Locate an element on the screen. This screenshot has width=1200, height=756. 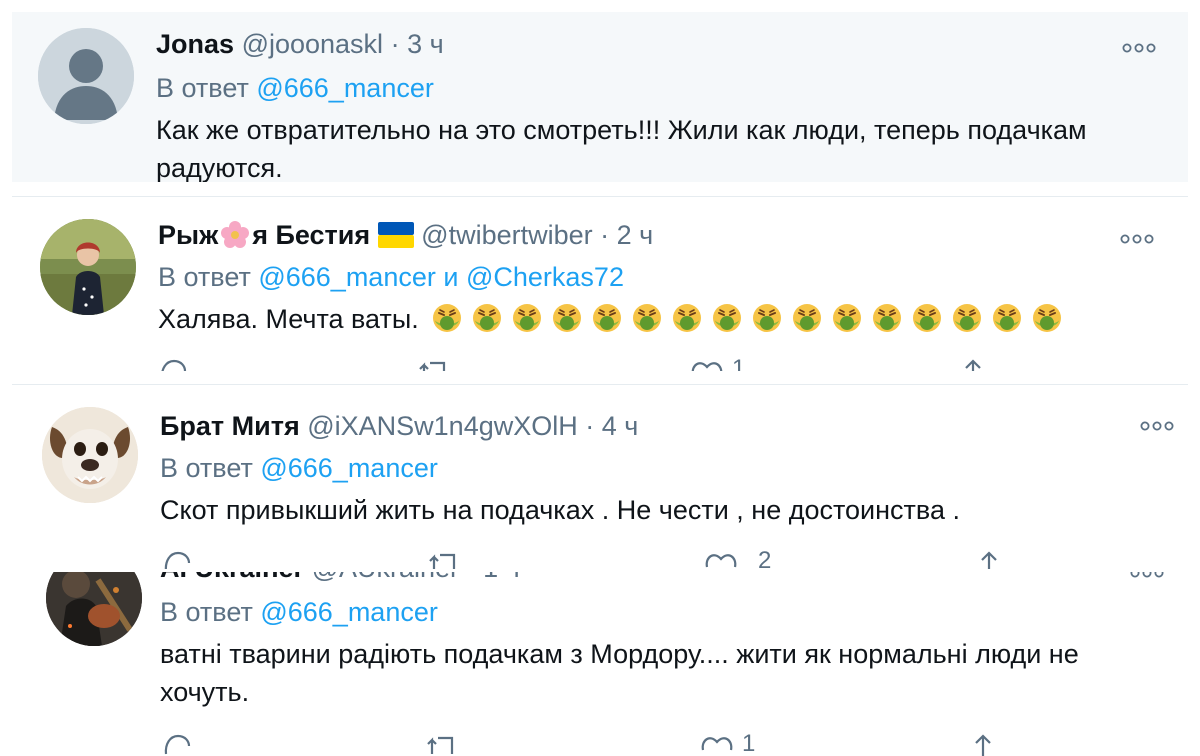
display-name-part-2: я Бестия is located at coordinates (311, 235).